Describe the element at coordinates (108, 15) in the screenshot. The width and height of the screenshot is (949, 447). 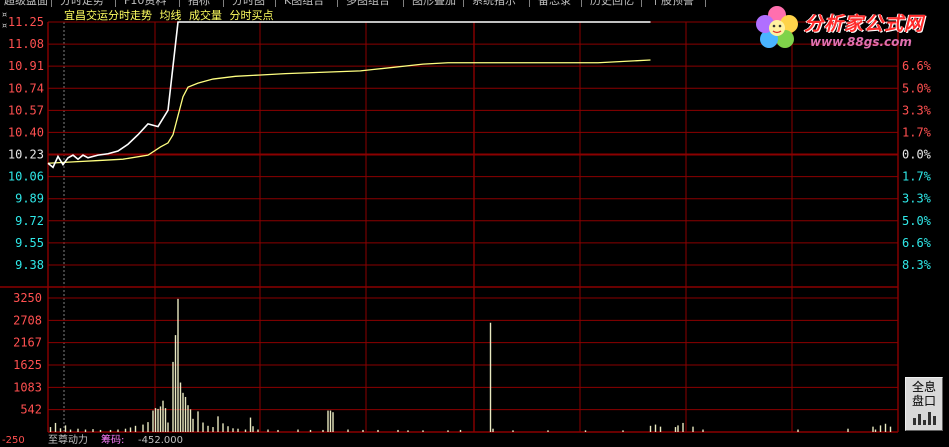
I see `stock-name-label: 宜昌交运分时走势` at that location.